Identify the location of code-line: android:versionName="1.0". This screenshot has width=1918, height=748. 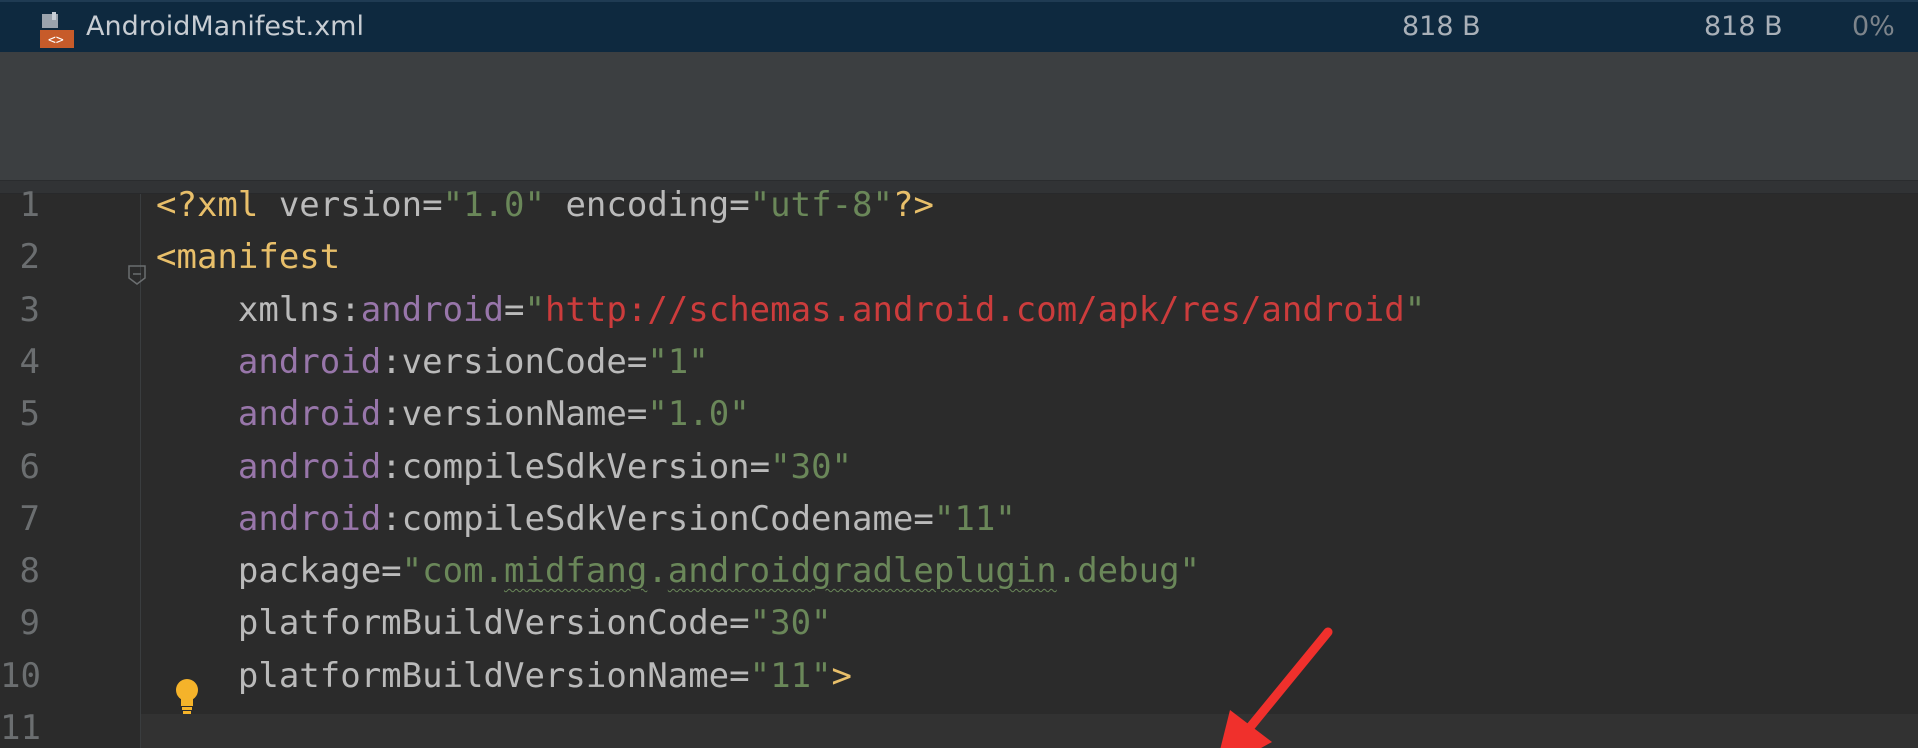
(453, 414).